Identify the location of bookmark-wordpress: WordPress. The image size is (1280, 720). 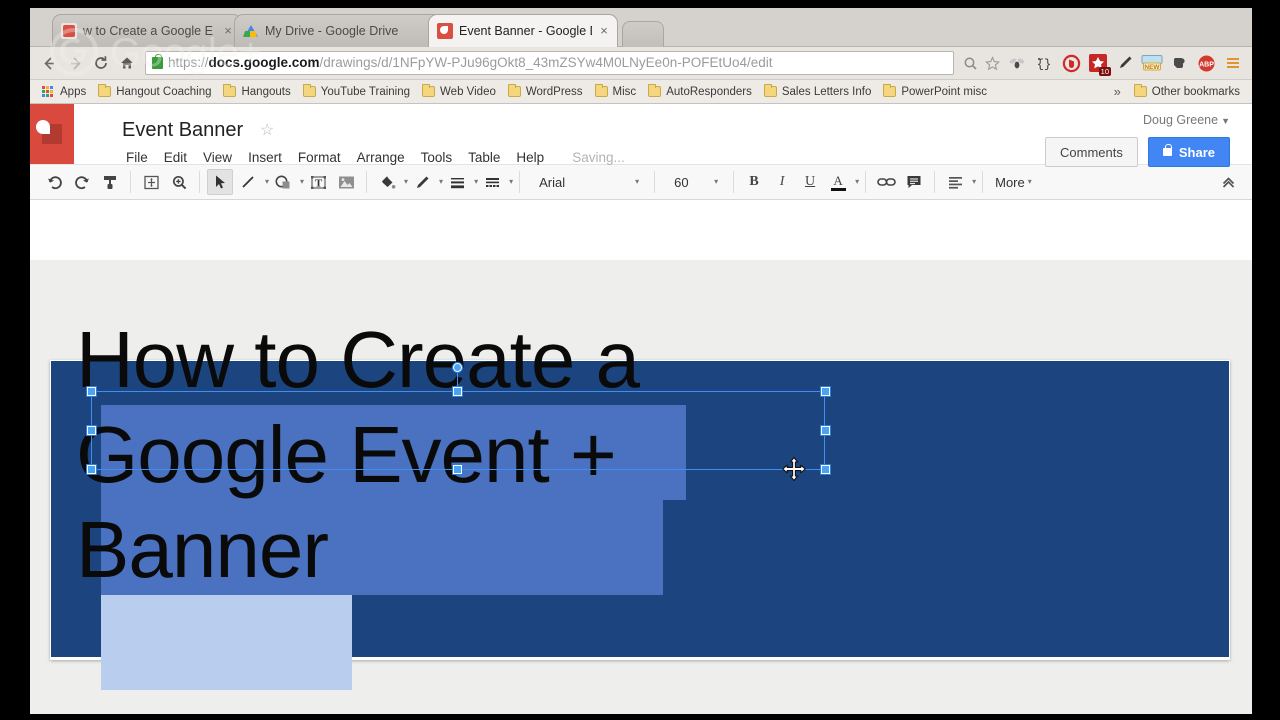
(545, 92).